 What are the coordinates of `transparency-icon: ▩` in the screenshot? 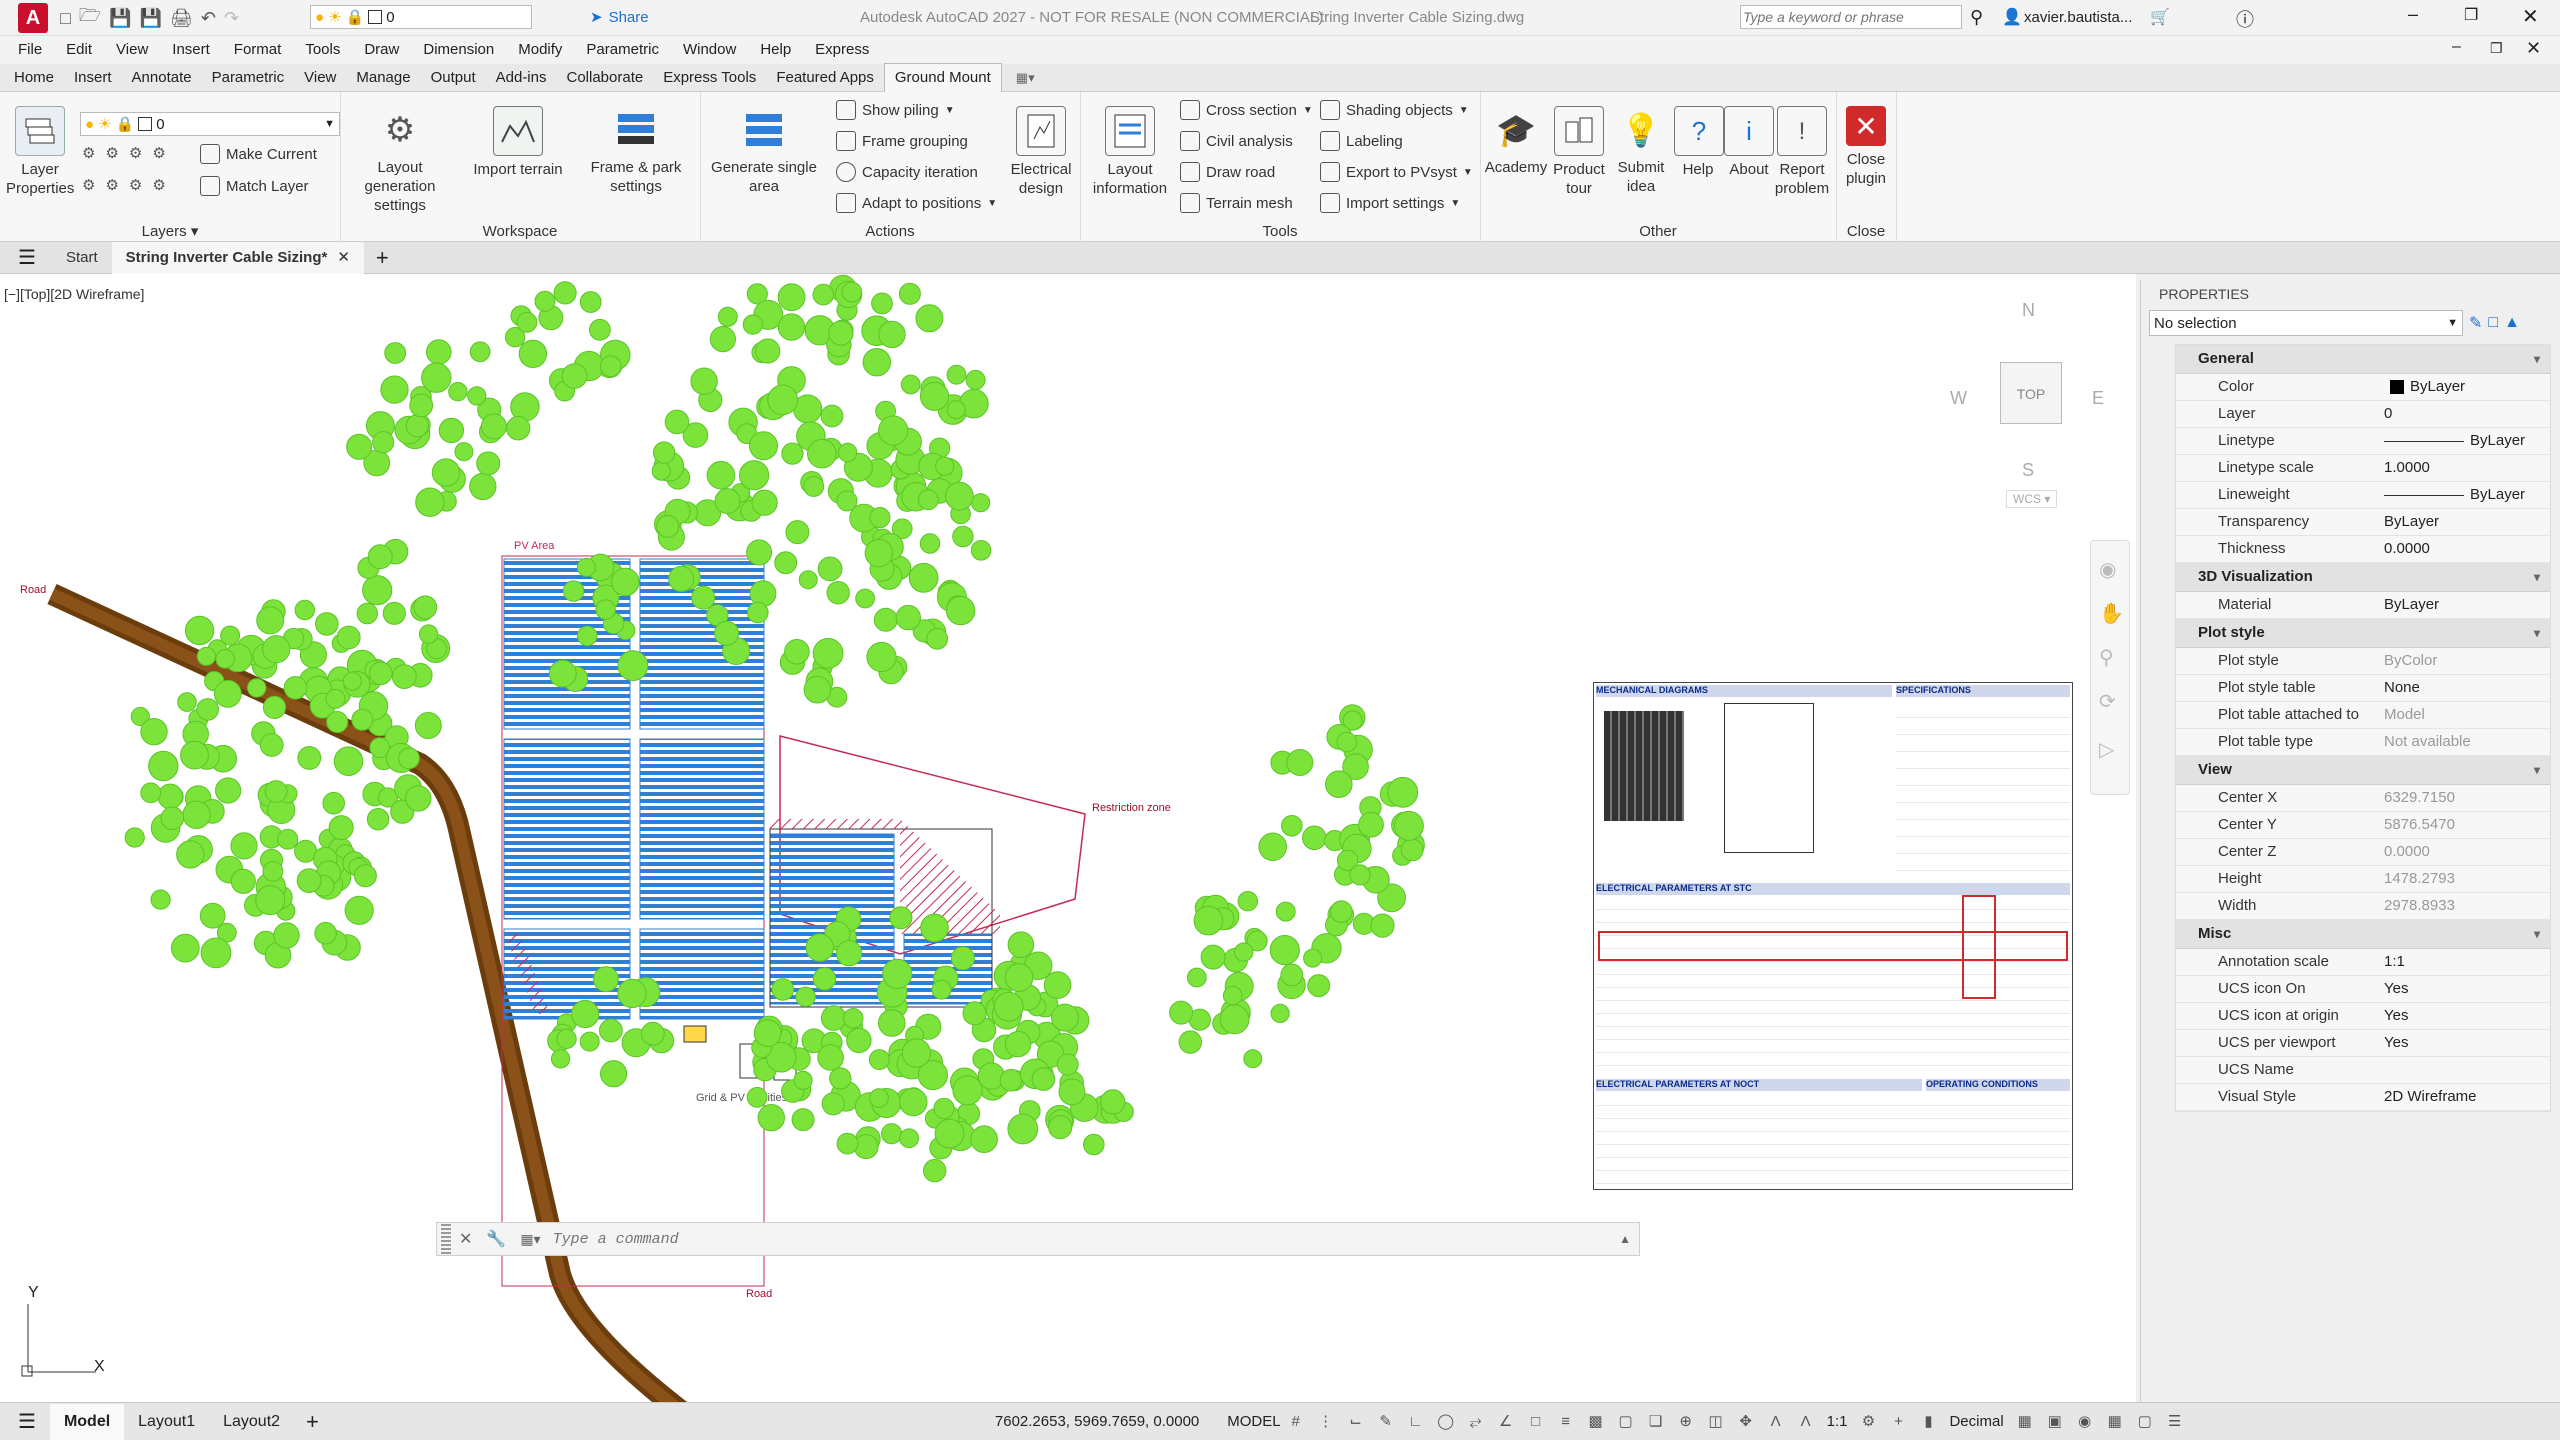 It's located at (1596, 1422).